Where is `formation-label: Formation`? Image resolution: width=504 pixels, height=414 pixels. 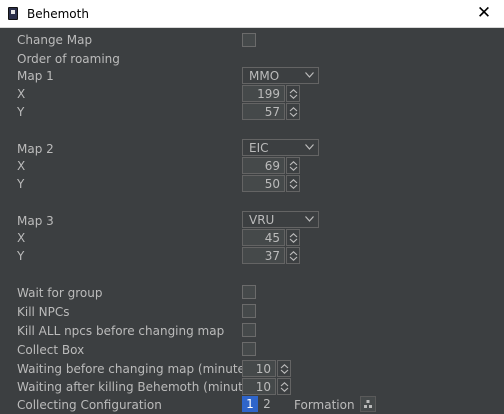
formation-label: Formation is located at coordinates (324, 405).